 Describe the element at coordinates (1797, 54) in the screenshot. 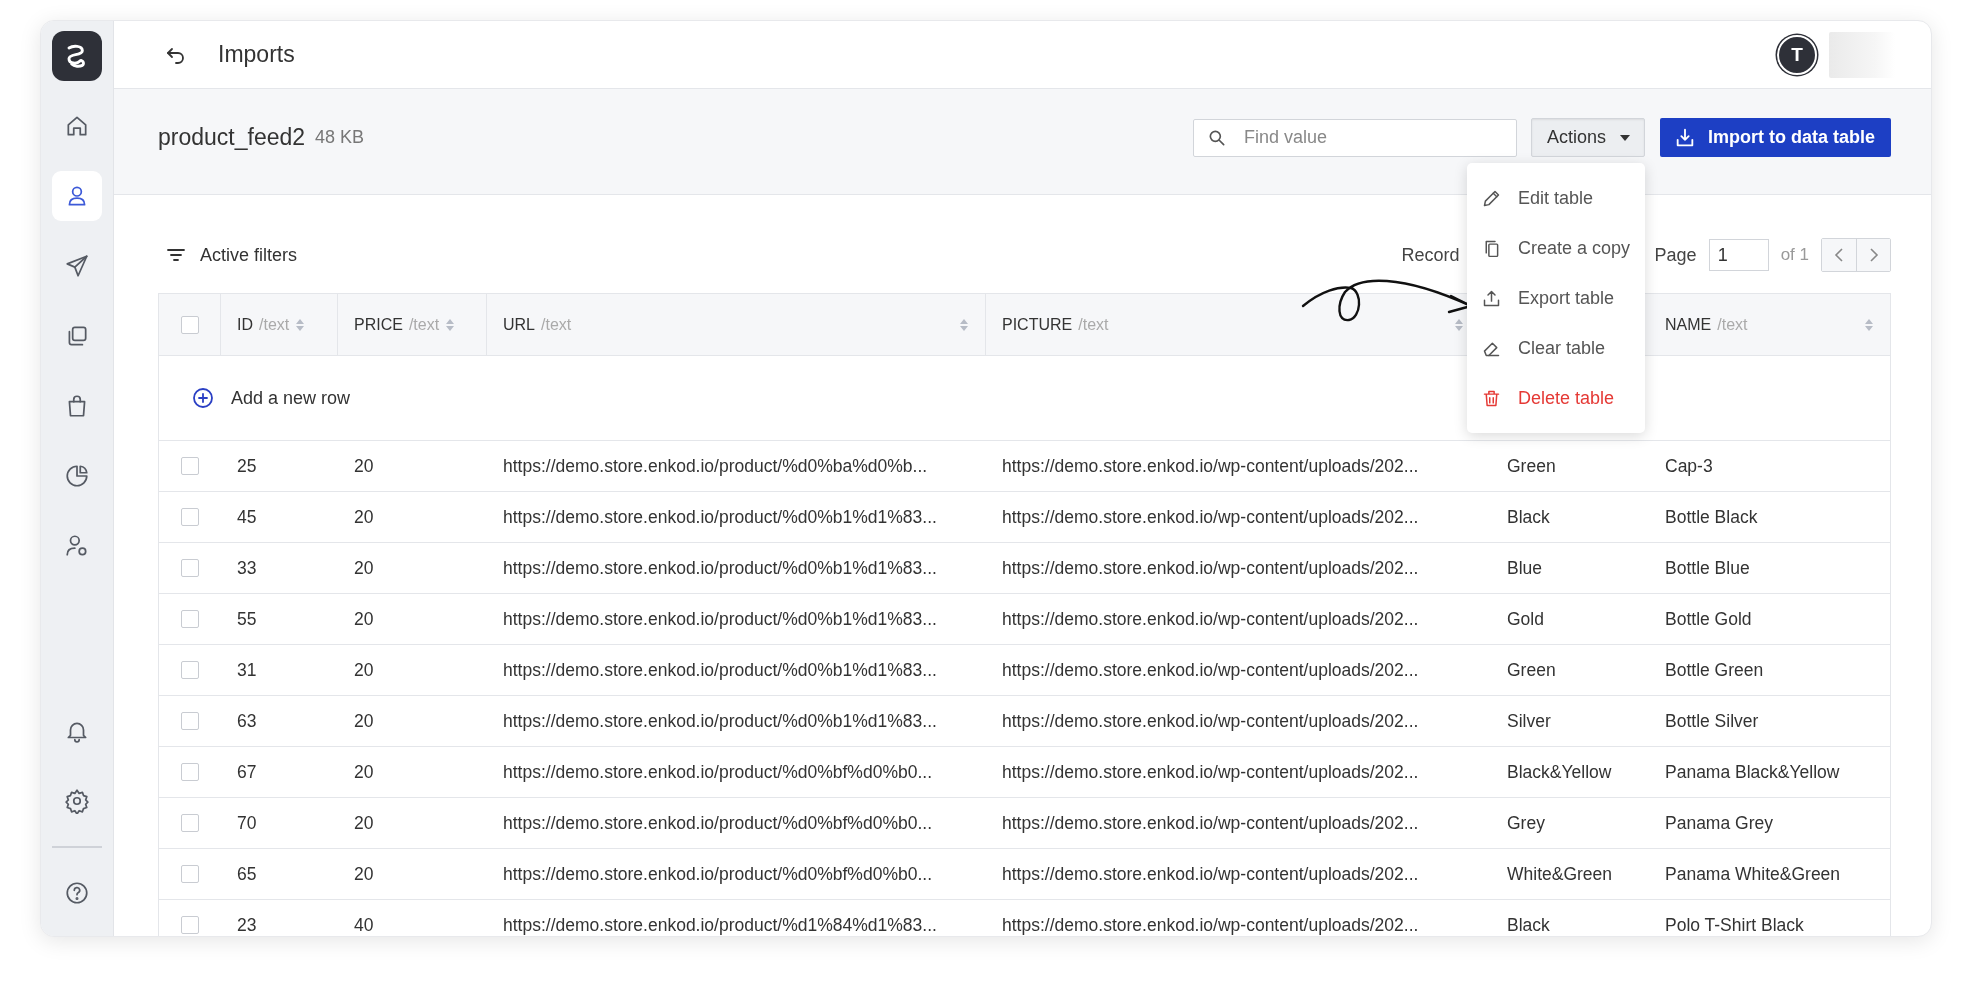

I see `avatar: T` at that location.